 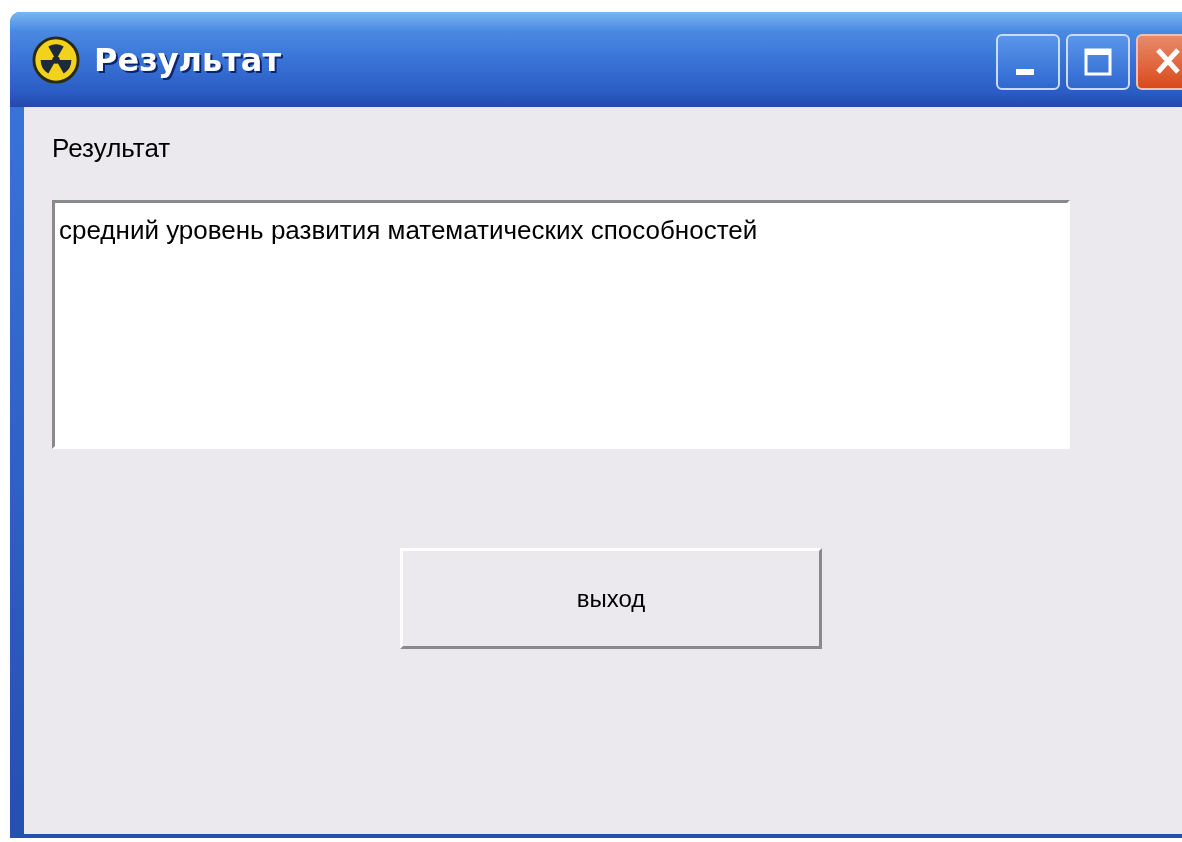 What do you see at coordinates (187, 59) in the screenshot?
I see `window-title: Результат` at bounding box center [187, 59].